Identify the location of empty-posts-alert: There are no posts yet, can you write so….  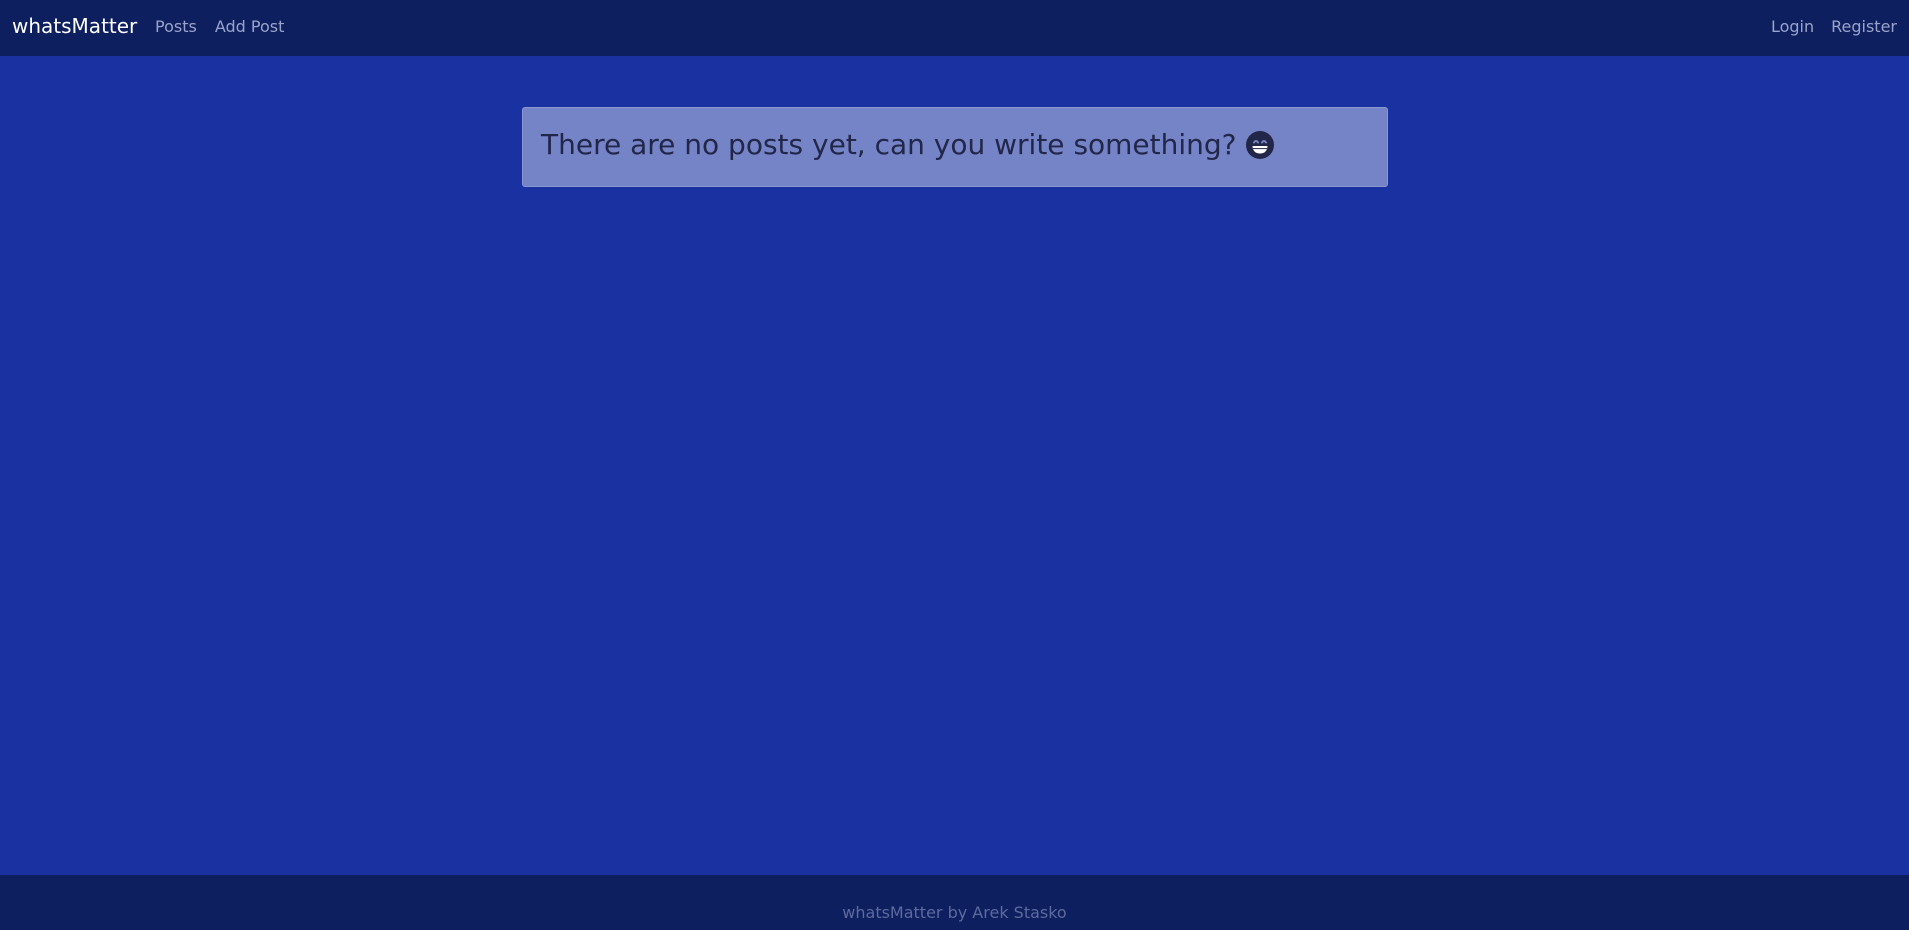
(955, 147).